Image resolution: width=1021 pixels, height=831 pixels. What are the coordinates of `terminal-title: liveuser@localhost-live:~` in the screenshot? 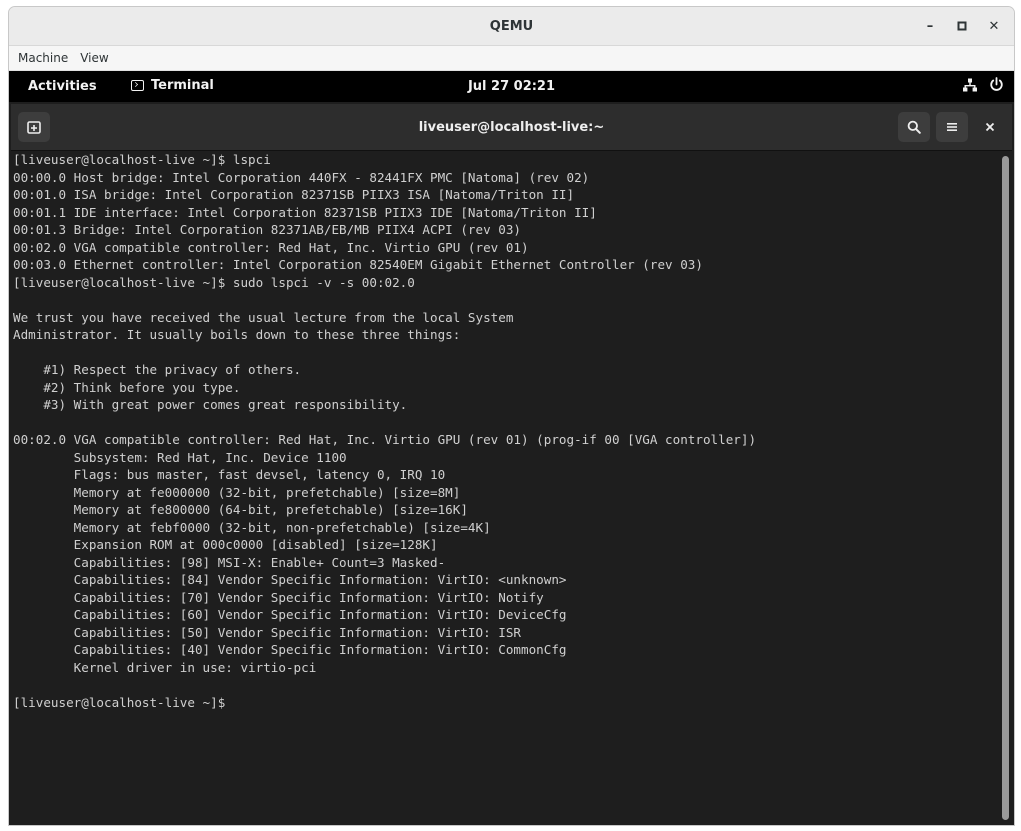 It's located at (511, 127).